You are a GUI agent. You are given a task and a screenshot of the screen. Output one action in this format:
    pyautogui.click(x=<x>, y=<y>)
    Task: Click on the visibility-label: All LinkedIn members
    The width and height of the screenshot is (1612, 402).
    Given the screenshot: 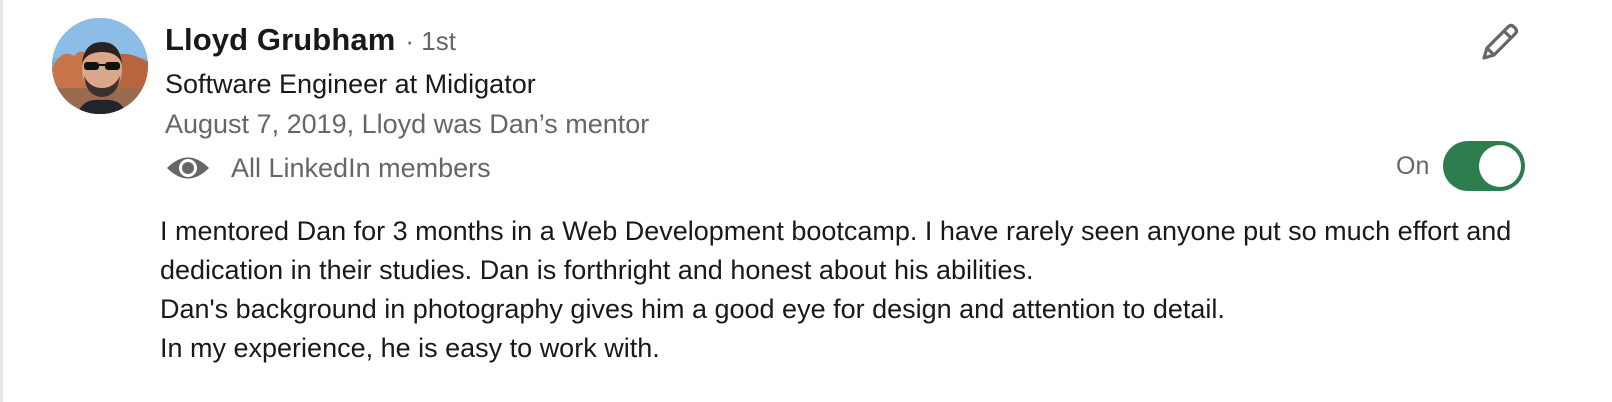 What is the action you would take?
    pyautogui.click(x=361, y=167)
    